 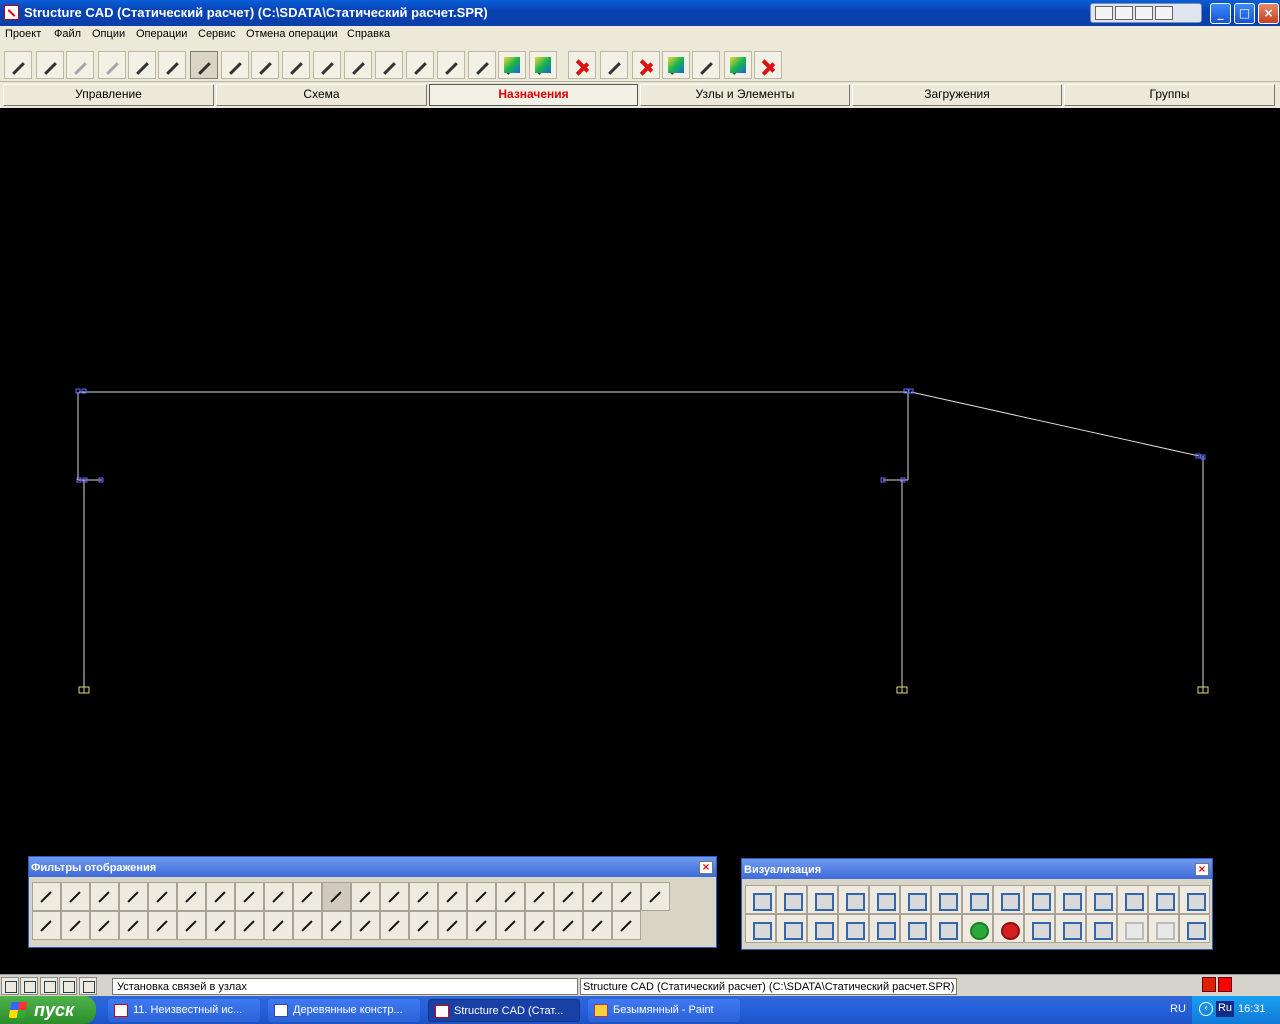 What do you see at coordinates (1070, 899) in the screenshot?
I see `cube-side-icon` at bounding box center [1070, 899].